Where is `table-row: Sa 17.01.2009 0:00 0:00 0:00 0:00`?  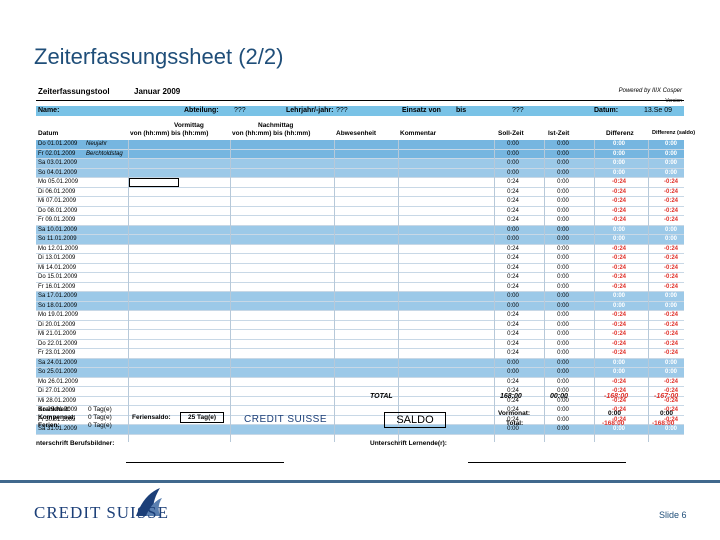 table-row: Sa 17.01.2009 0:00 0:00 0:00 0:00 is located at coordinates (360, 297).